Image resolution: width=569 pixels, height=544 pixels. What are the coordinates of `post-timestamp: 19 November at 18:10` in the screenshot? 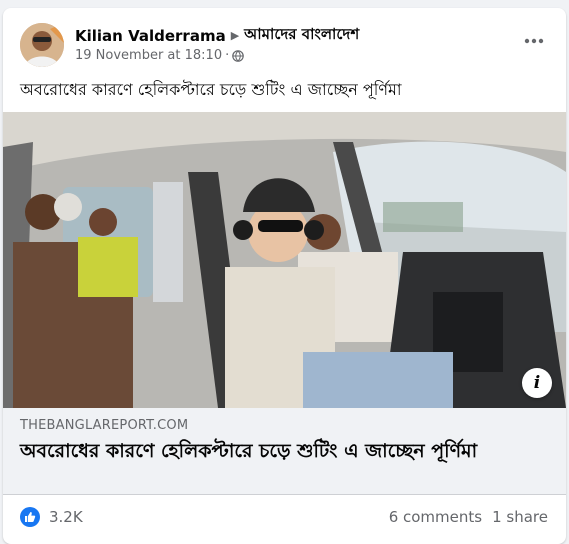 It's located at (148, 55).